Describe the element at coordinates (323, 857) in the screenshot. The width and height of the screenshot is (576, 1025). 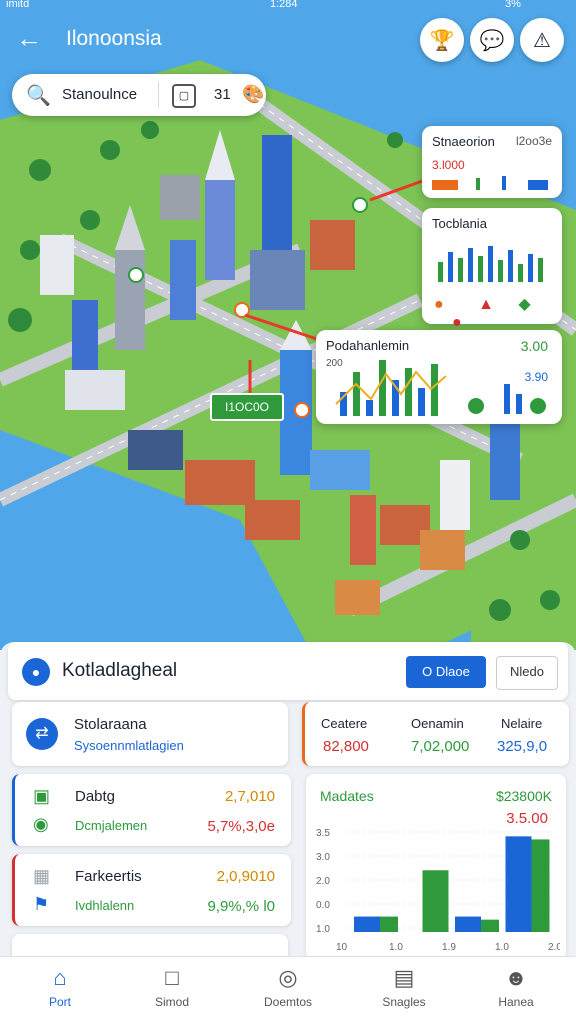
I see `y-tick-label: 3.0` at that location.